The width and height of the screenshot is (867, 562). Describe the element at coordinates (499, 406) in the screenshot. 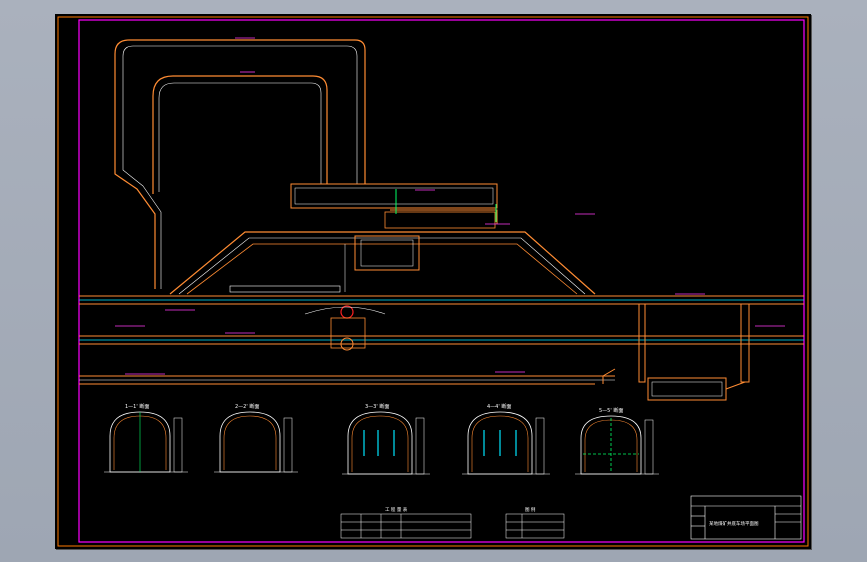

I see `section-4-label: 4—4' 断面` at that location.